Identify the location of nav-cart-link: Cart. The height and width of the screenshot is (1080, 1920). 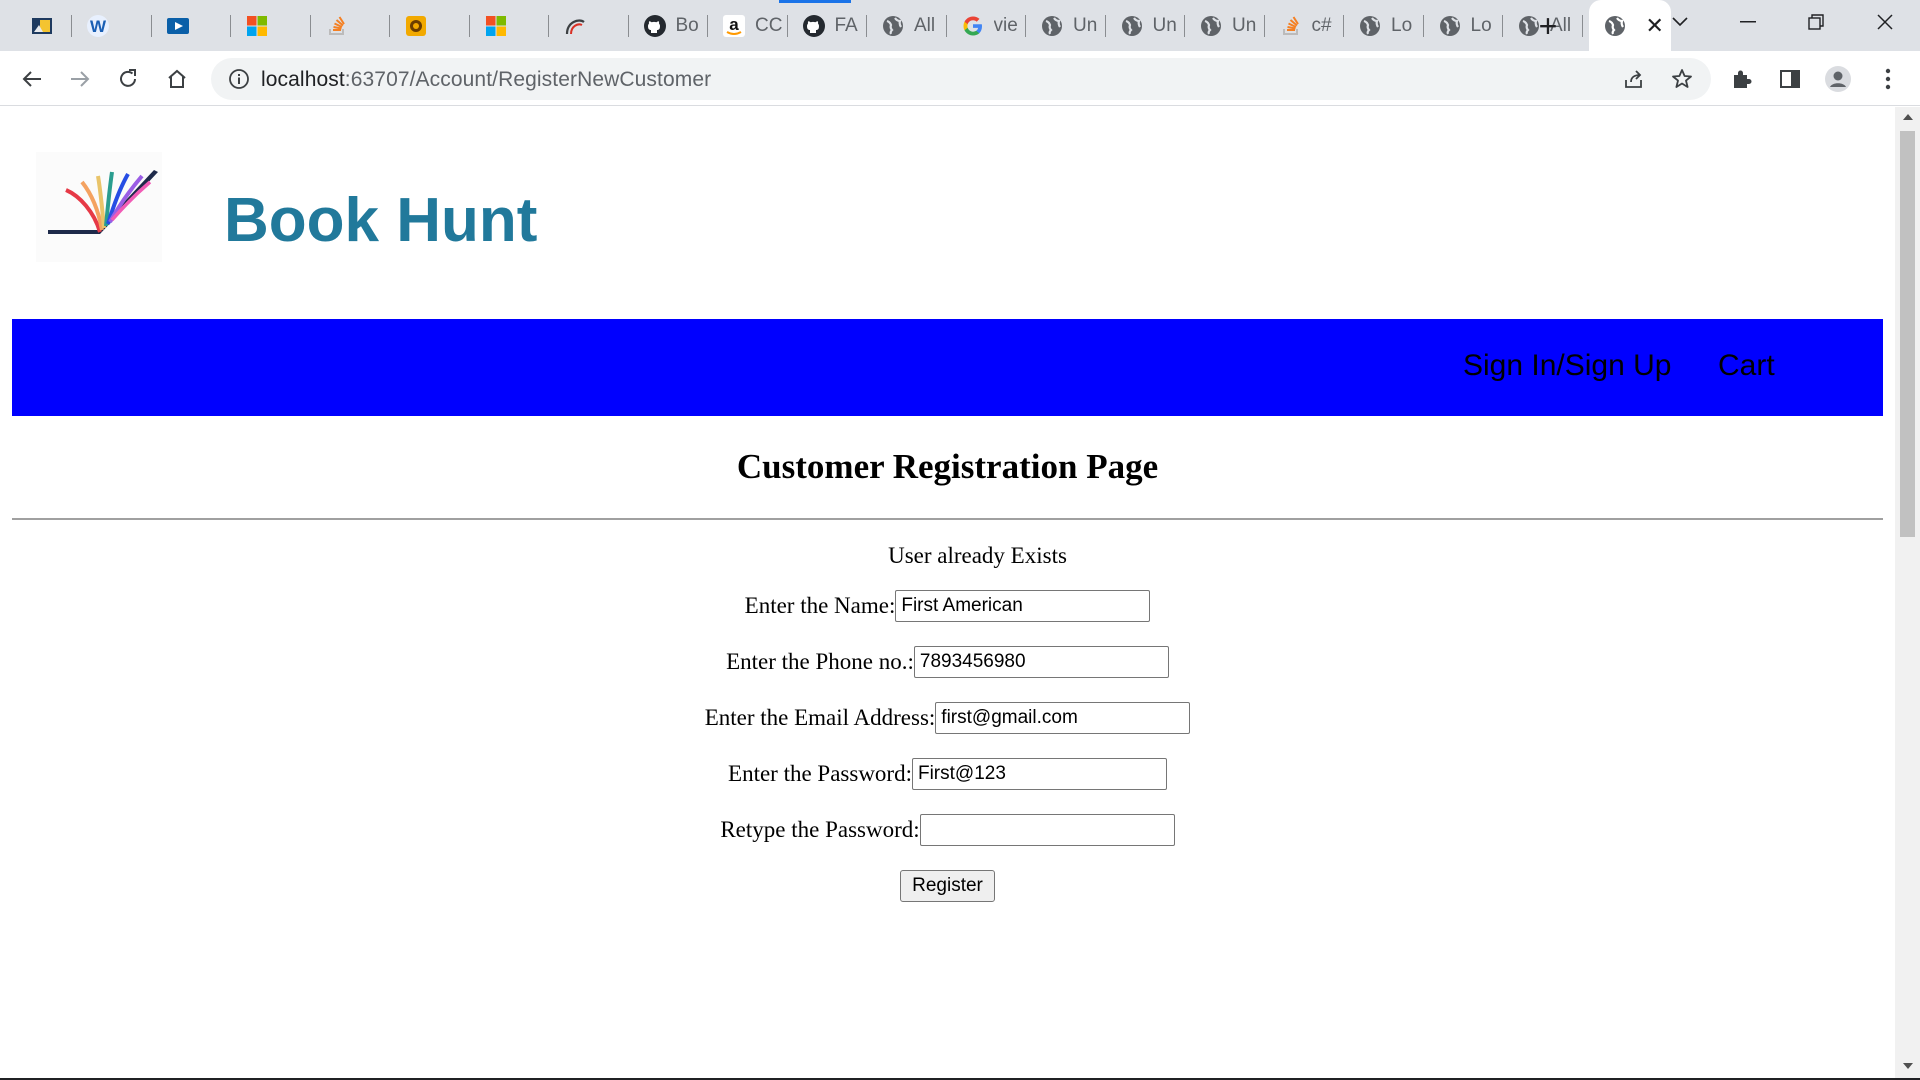
(1746, 366).